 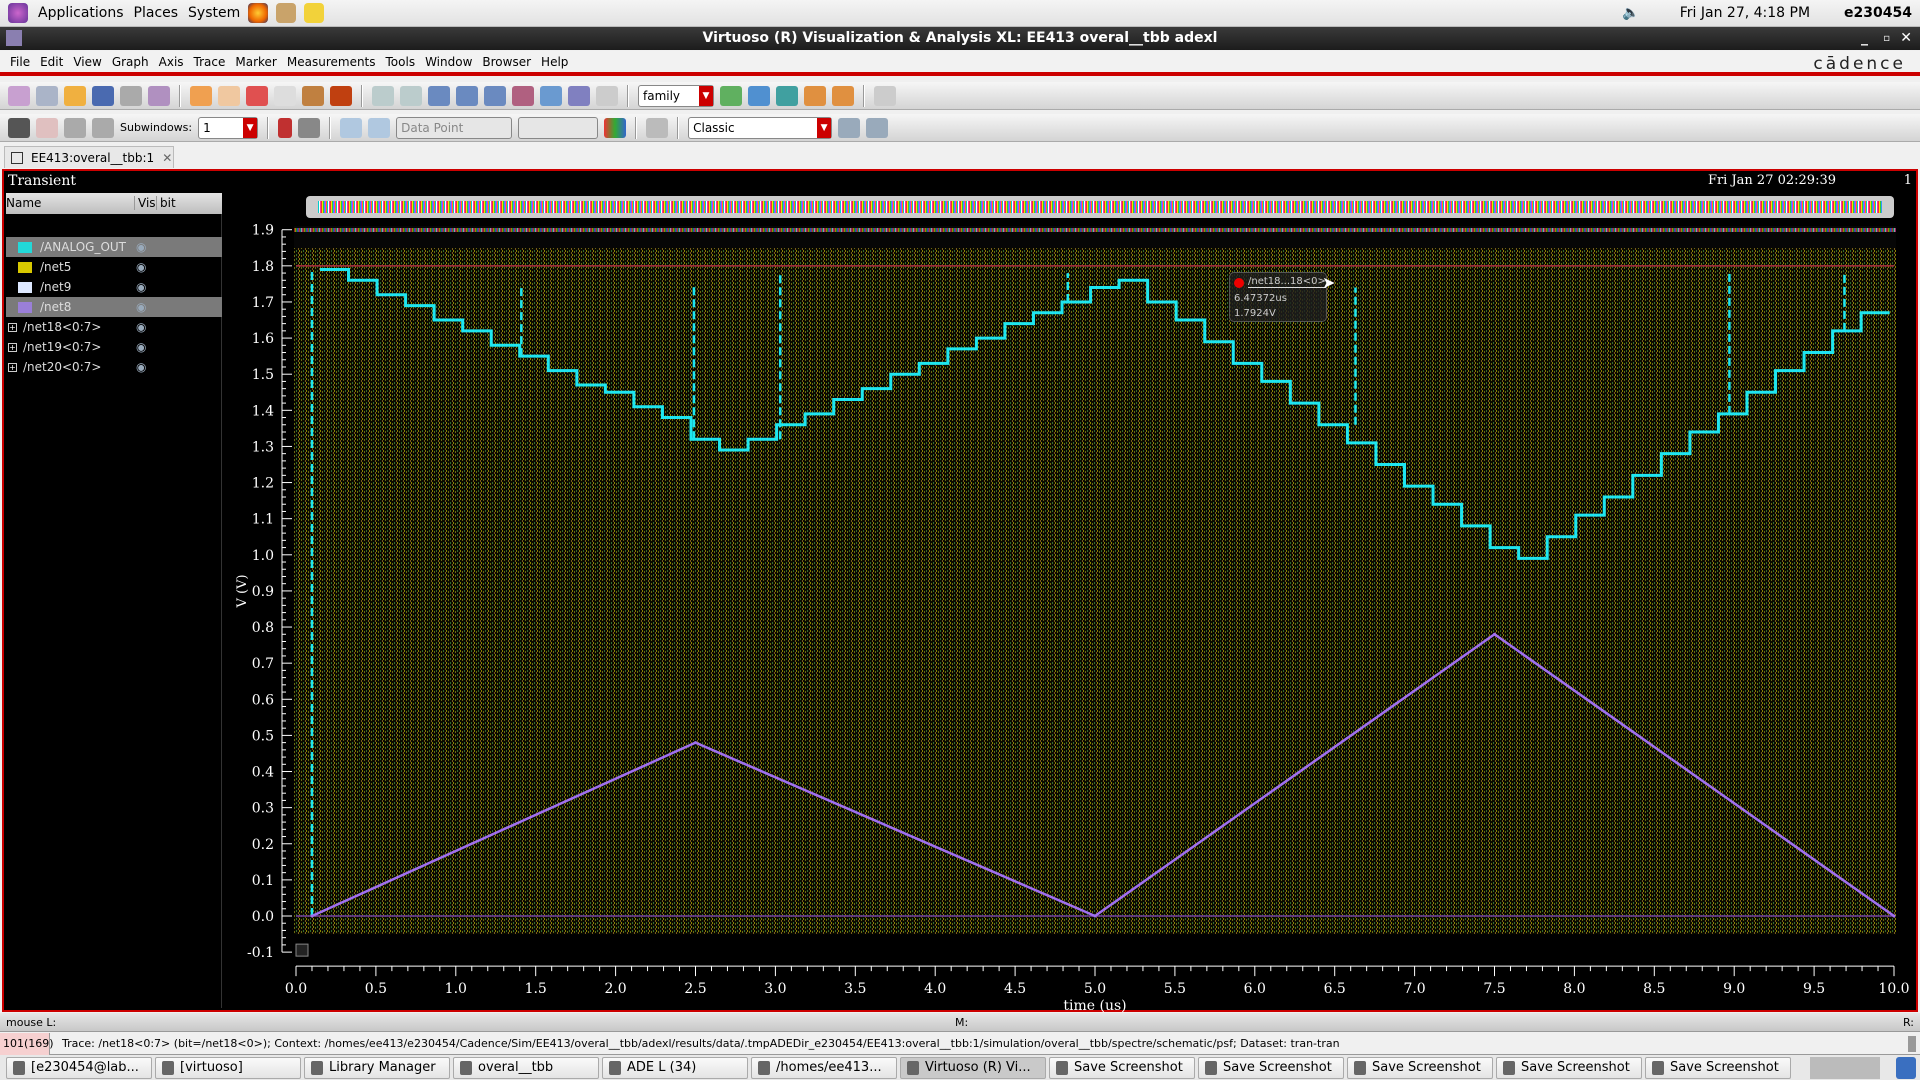 I want to click on zoom-reset-icon, so click(x=607, y=95).